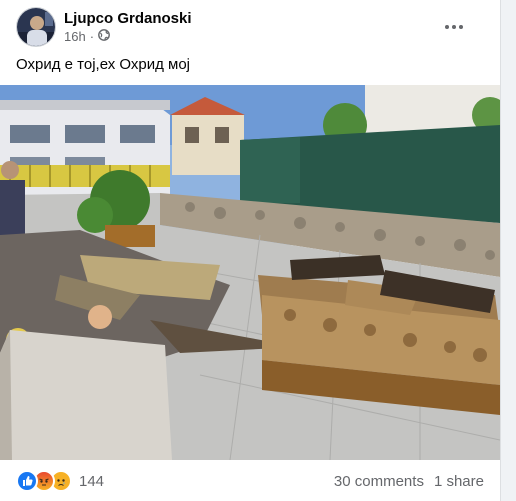  I want to click on more-horizontal-icon, so click(454, 27).